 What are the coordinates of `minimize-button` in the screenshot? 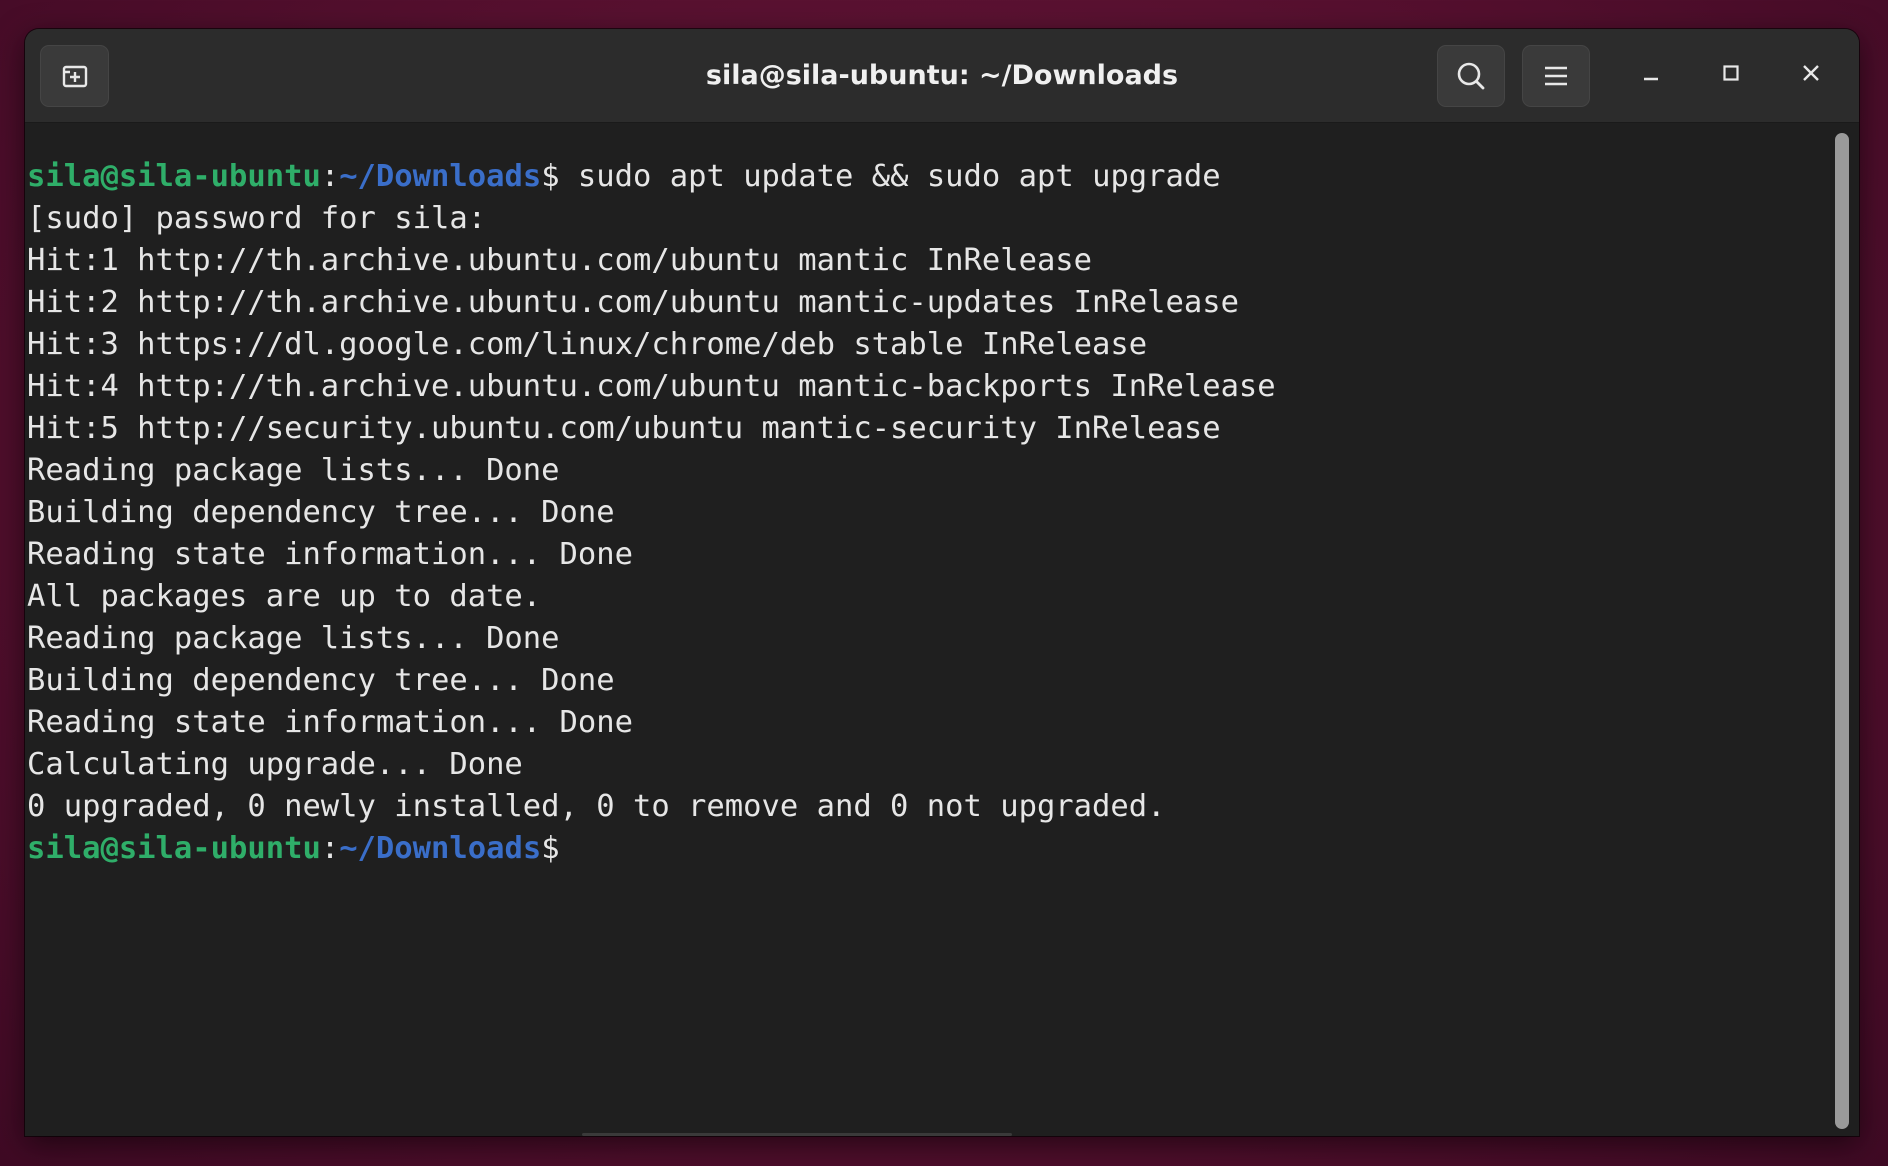 It's located at (1651, 75).